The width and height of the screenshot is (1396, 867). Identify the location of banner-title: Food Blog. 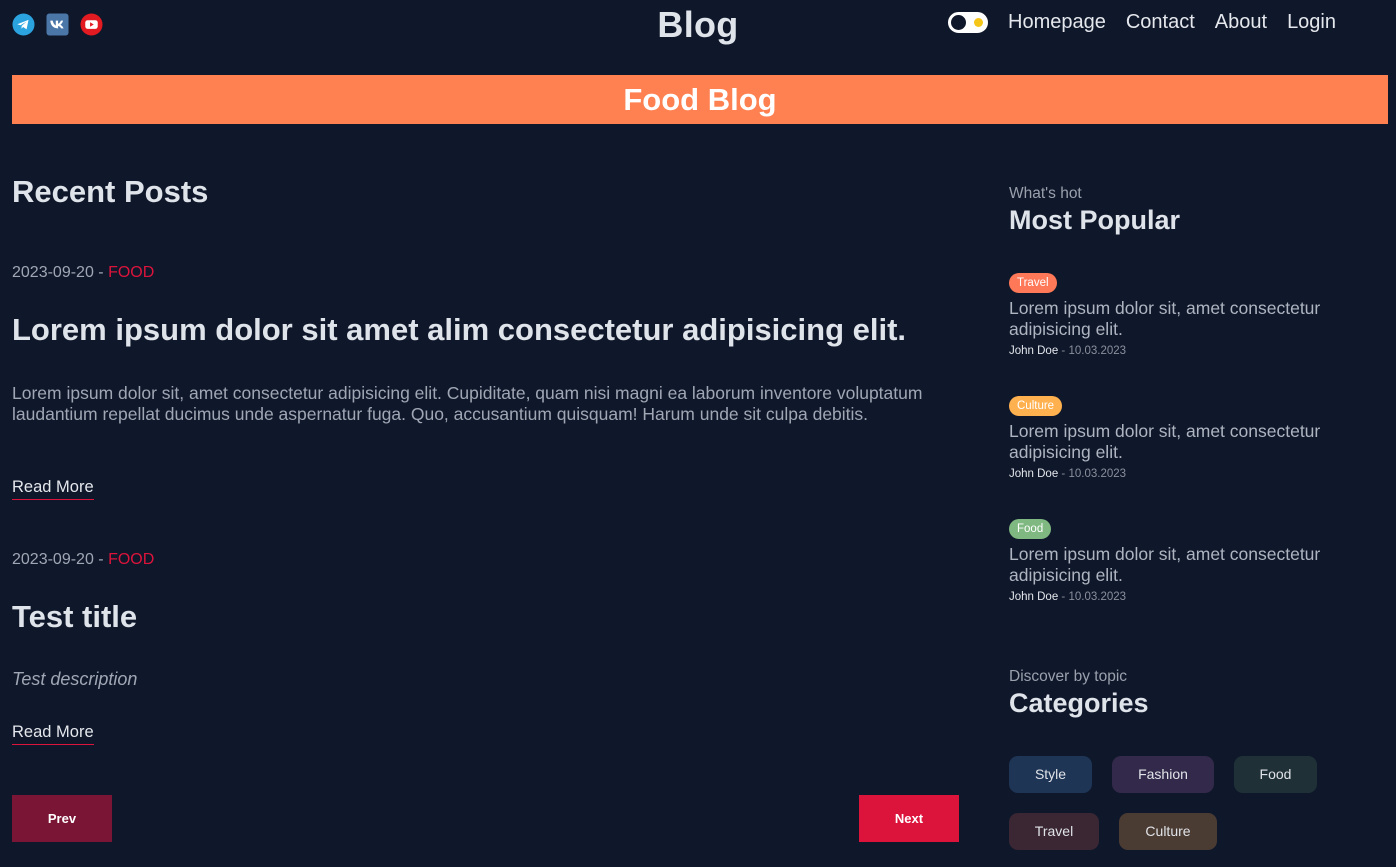
(700, 99).